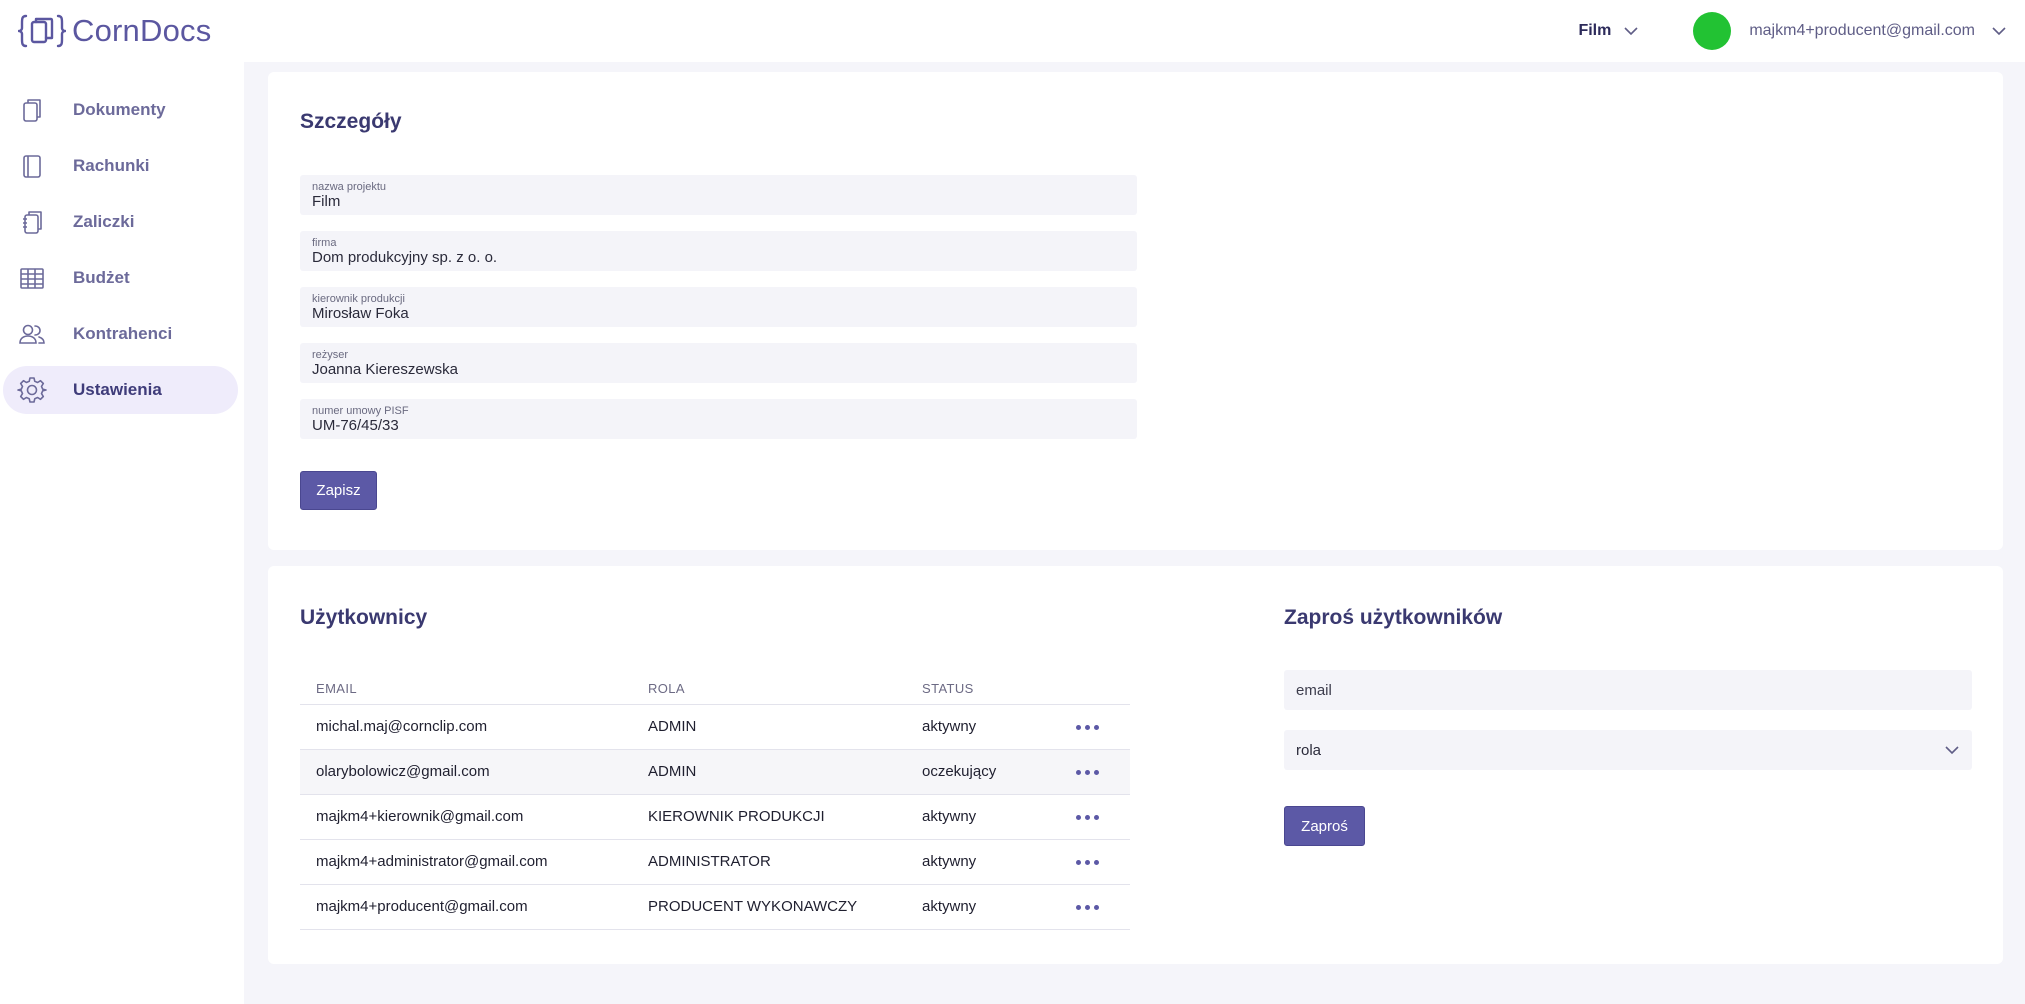 This screenshot has height=1004, width=2025. What do you see at coordinates (466, 689) in the screenshot?
I see `column-header-email: EMAIL` at bounding box center [466, 689].